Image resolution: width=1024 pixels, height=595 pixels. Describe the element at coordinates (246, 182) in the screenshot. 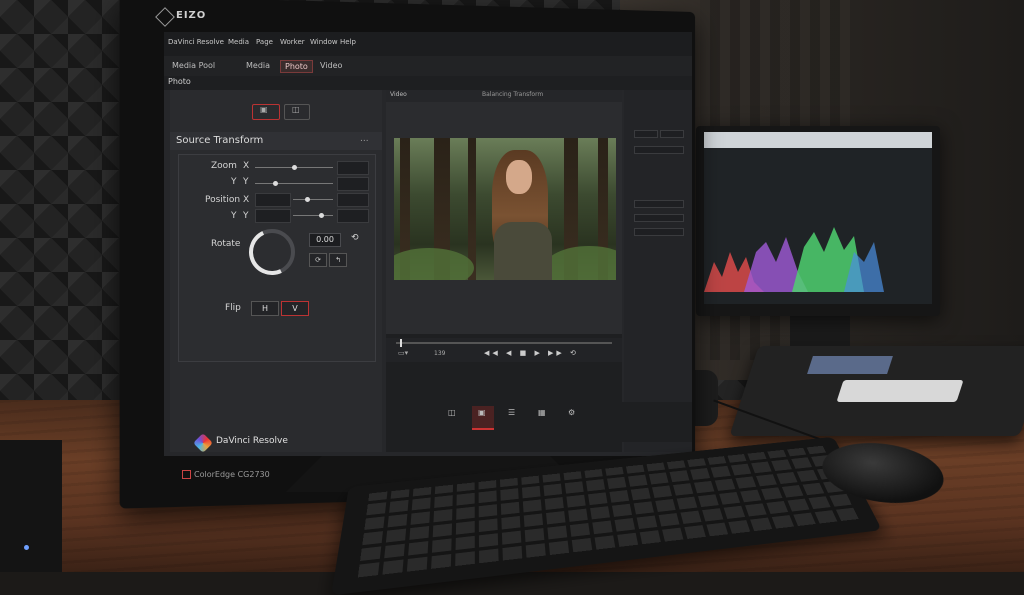

I see `zoom-y-label: Y` at that location.